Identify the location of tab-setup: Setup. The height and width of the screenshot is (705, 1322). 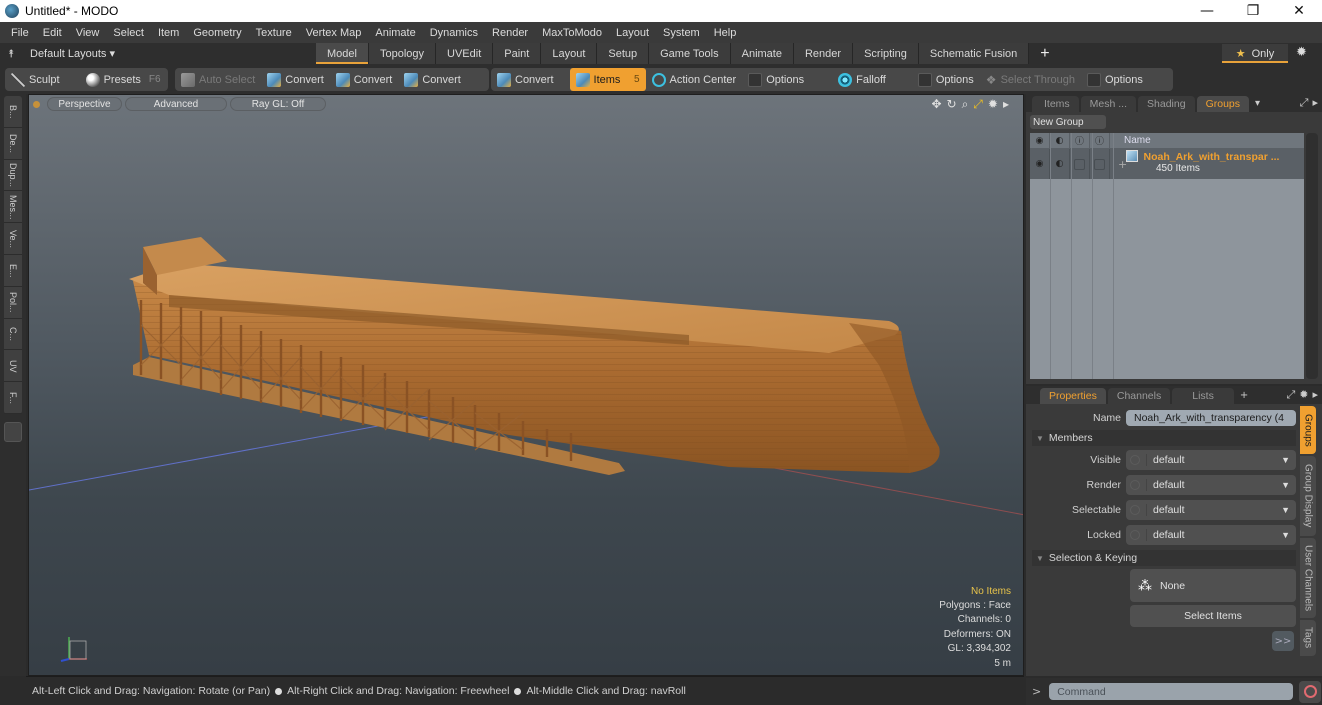
(623, 53).